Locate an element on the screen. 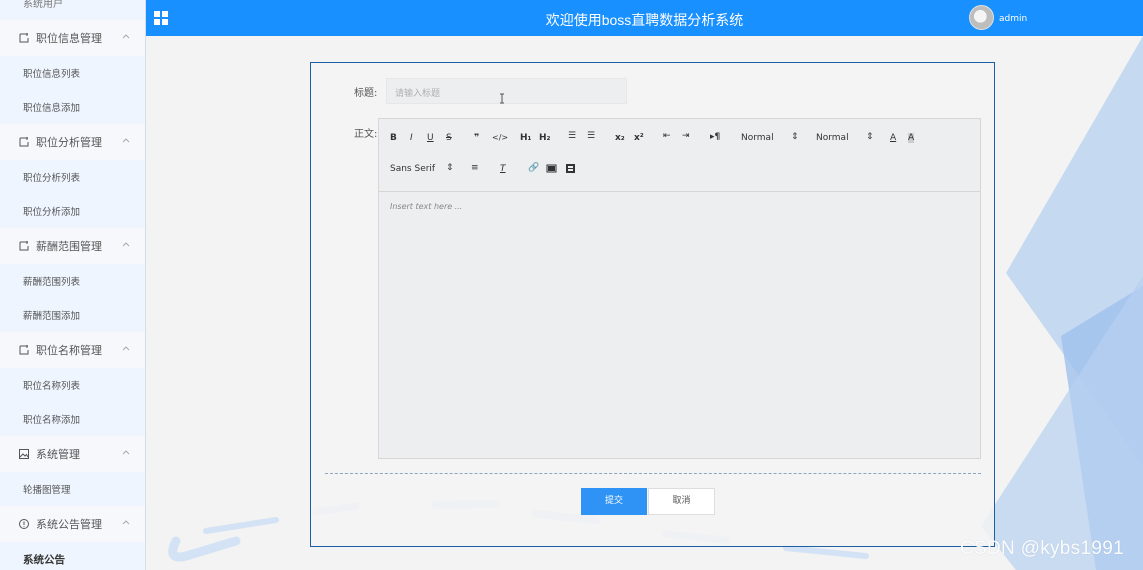 The image size is (1143, 570). sidebar-group-job-info: 职位信息管理 is located at coordinates (72, 38).